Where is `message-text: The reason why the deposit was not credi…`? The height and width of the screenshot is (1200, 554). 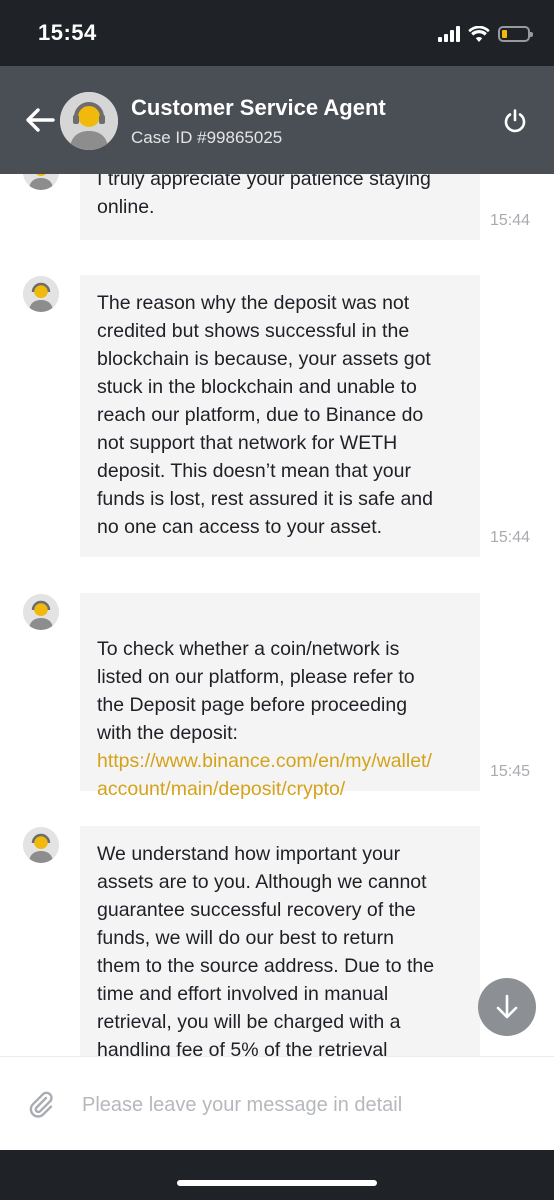 message-text: The reason why the deposit was not credi… is located at coordinates (265, 415).